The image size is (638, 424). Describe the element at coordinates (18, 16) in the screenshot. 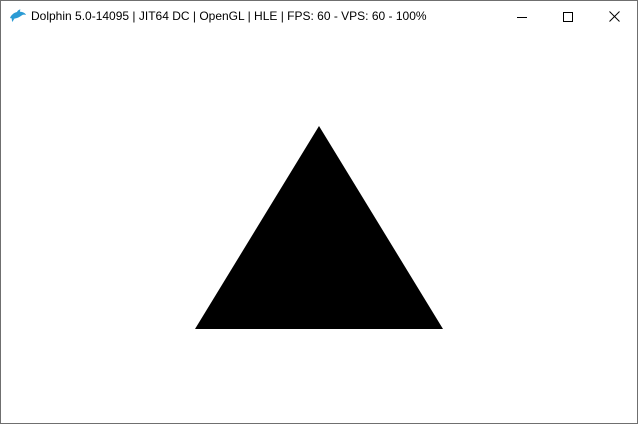

I see `dolphin-icon` at that location.